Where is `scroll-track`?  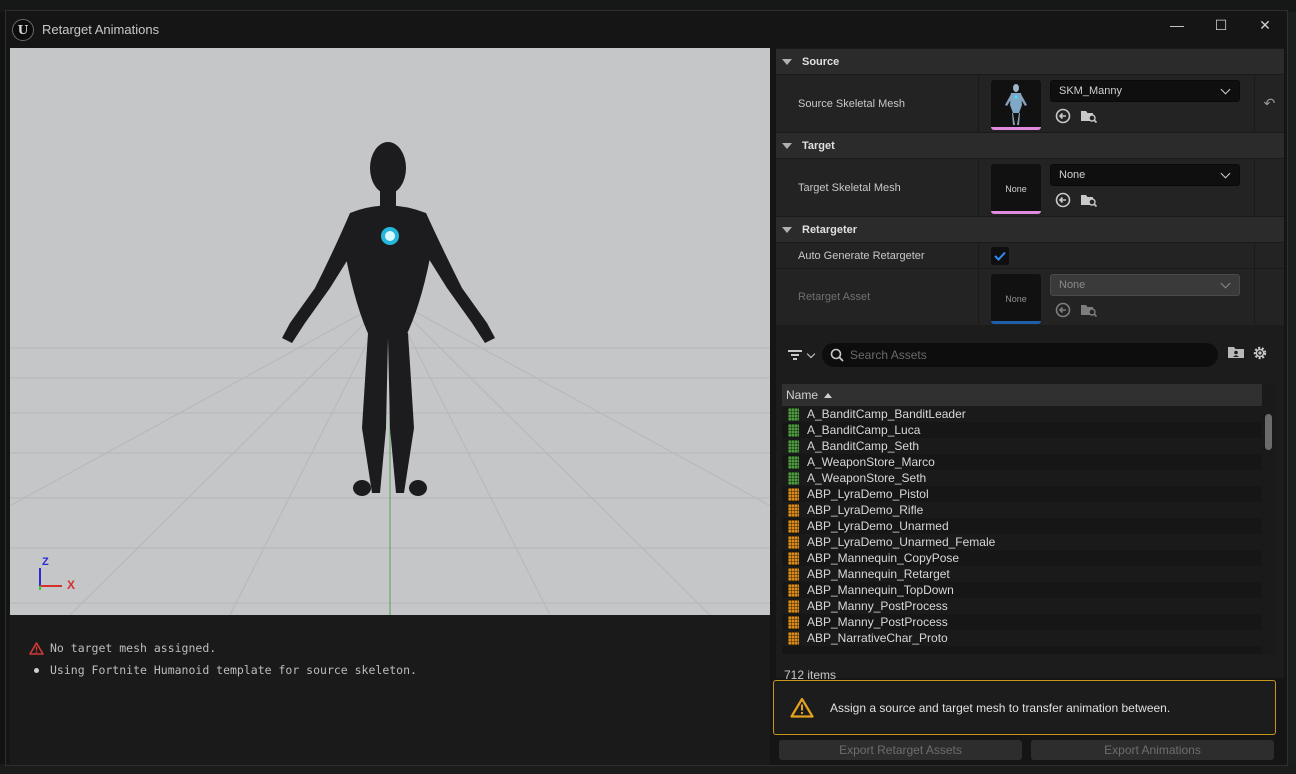
scroll-track is located at coordinates (1269, 519).